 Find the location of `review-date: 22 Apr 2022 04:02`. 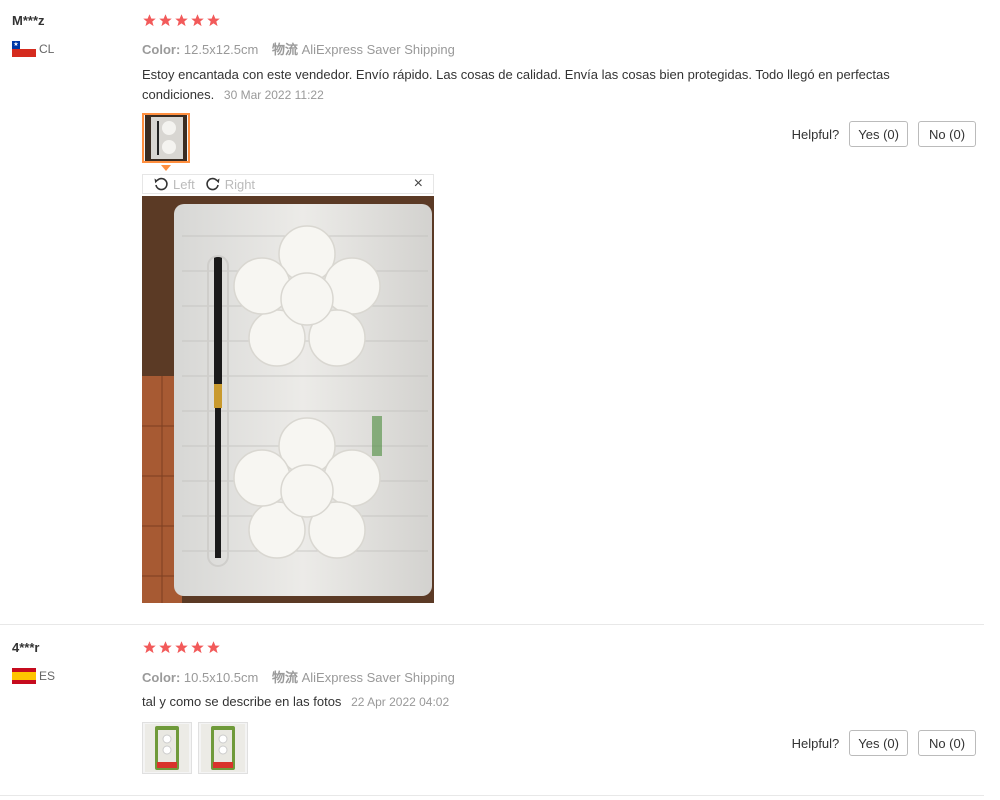

review-date: 22 Apr 2022 04:02 is located at coordinates (400, 702).